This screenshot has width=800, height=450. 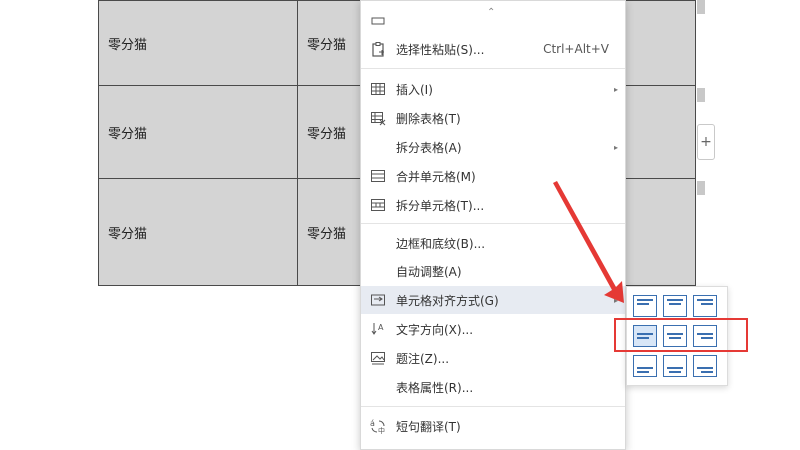 What do you see at coordinates (705, 366) in the screenshot?
I see `align-bottom-right-button` at bounding box center [705, 366].